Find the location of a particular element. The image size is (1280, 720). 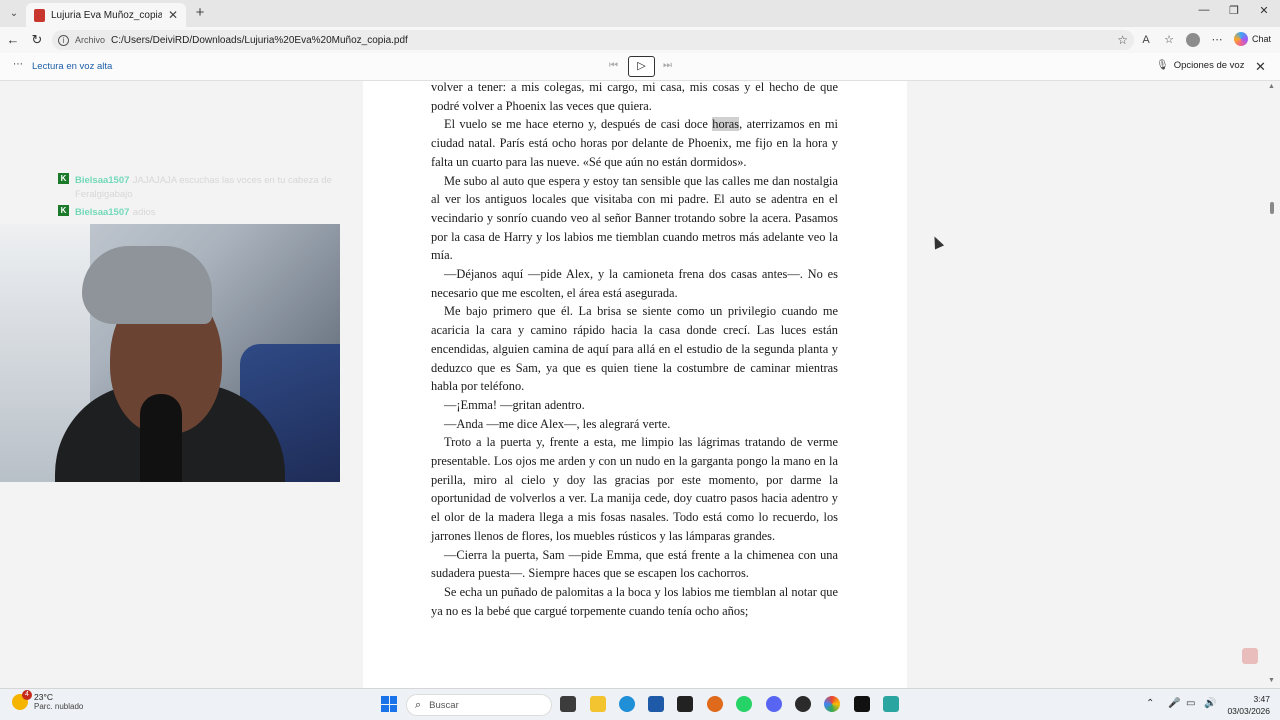

store-icon is located at coordinates (656, 704).